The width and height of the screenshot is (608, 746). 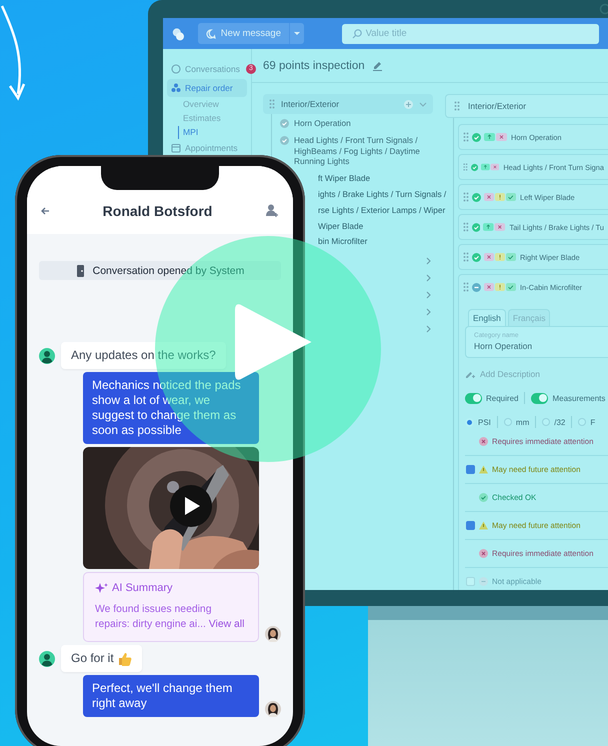 What do you see at coordinates (483, 497) in the screenshot?
I see `check-circle-icon` at bounding box center [483, 497].